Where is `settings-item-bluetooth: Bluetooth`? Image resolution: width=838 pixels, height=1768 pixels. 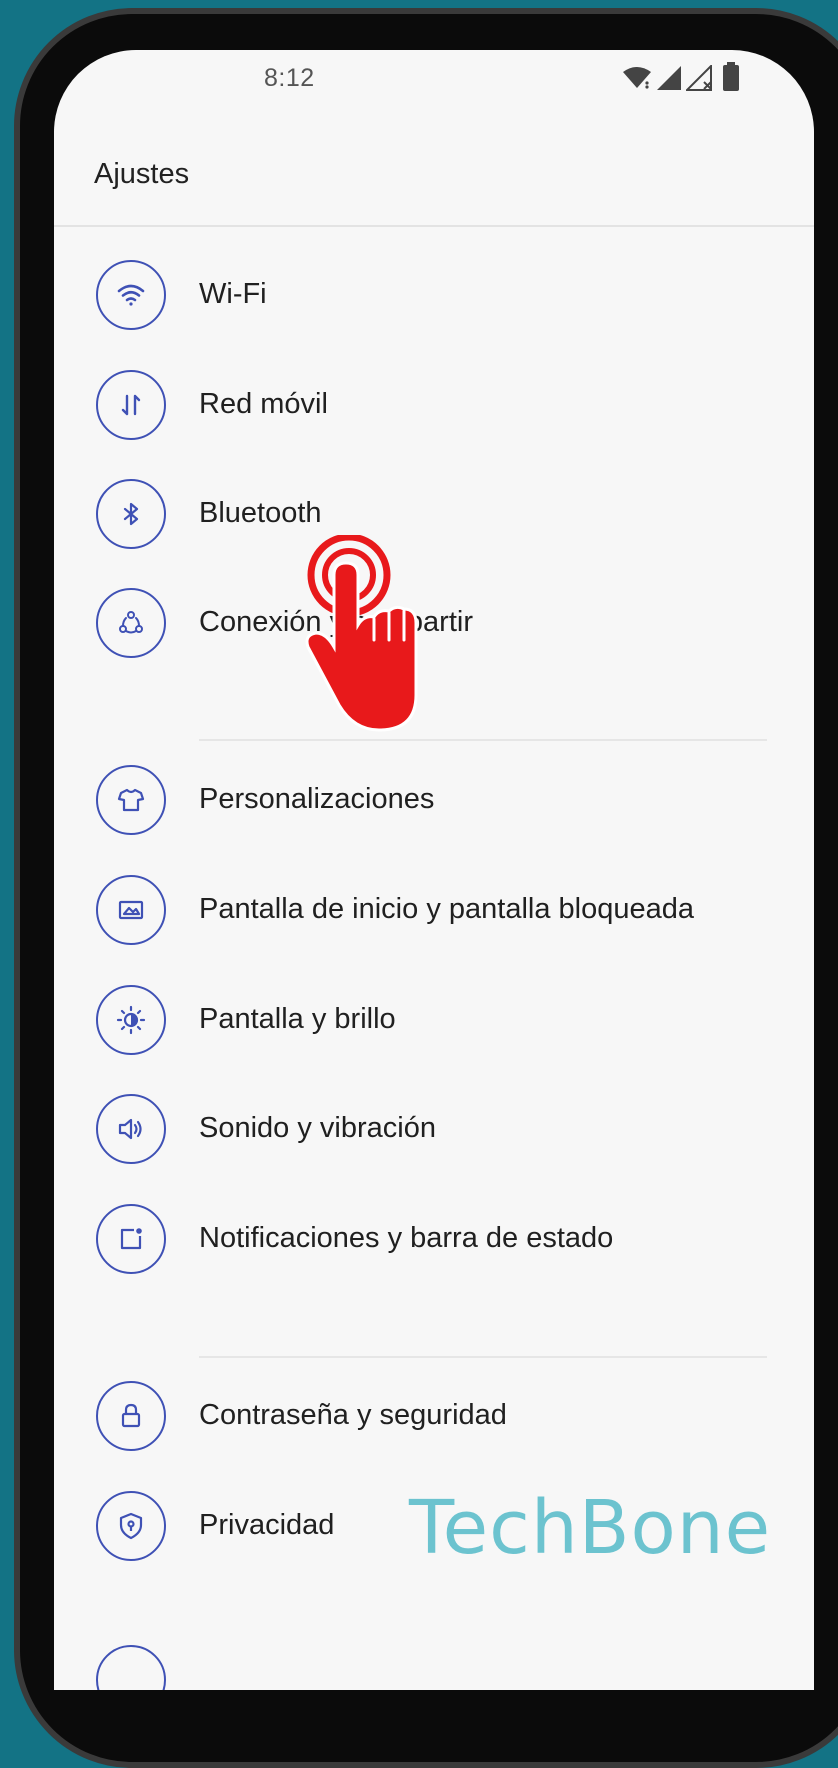 settings-item-bluetooth: Bluetooth is located at coordinates (434, 514).